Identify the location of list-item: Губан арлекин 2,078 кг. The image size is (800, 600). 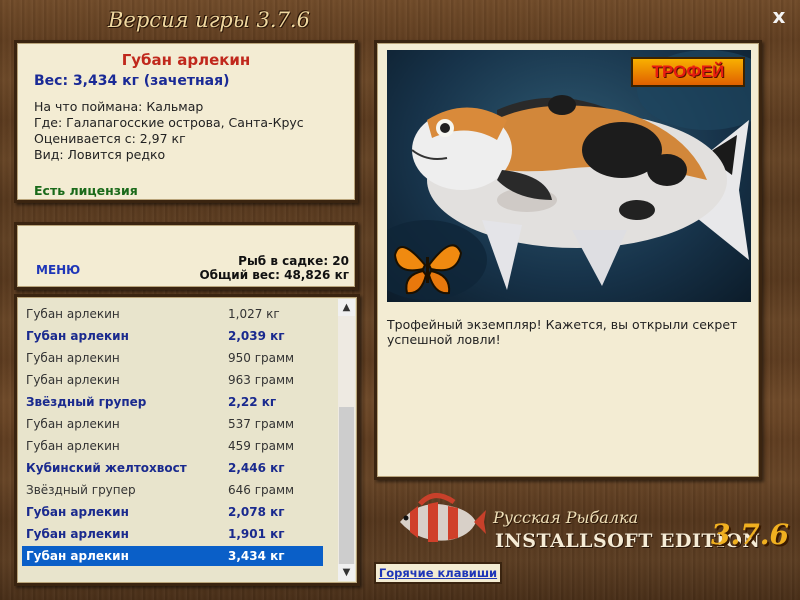
(172, 512).